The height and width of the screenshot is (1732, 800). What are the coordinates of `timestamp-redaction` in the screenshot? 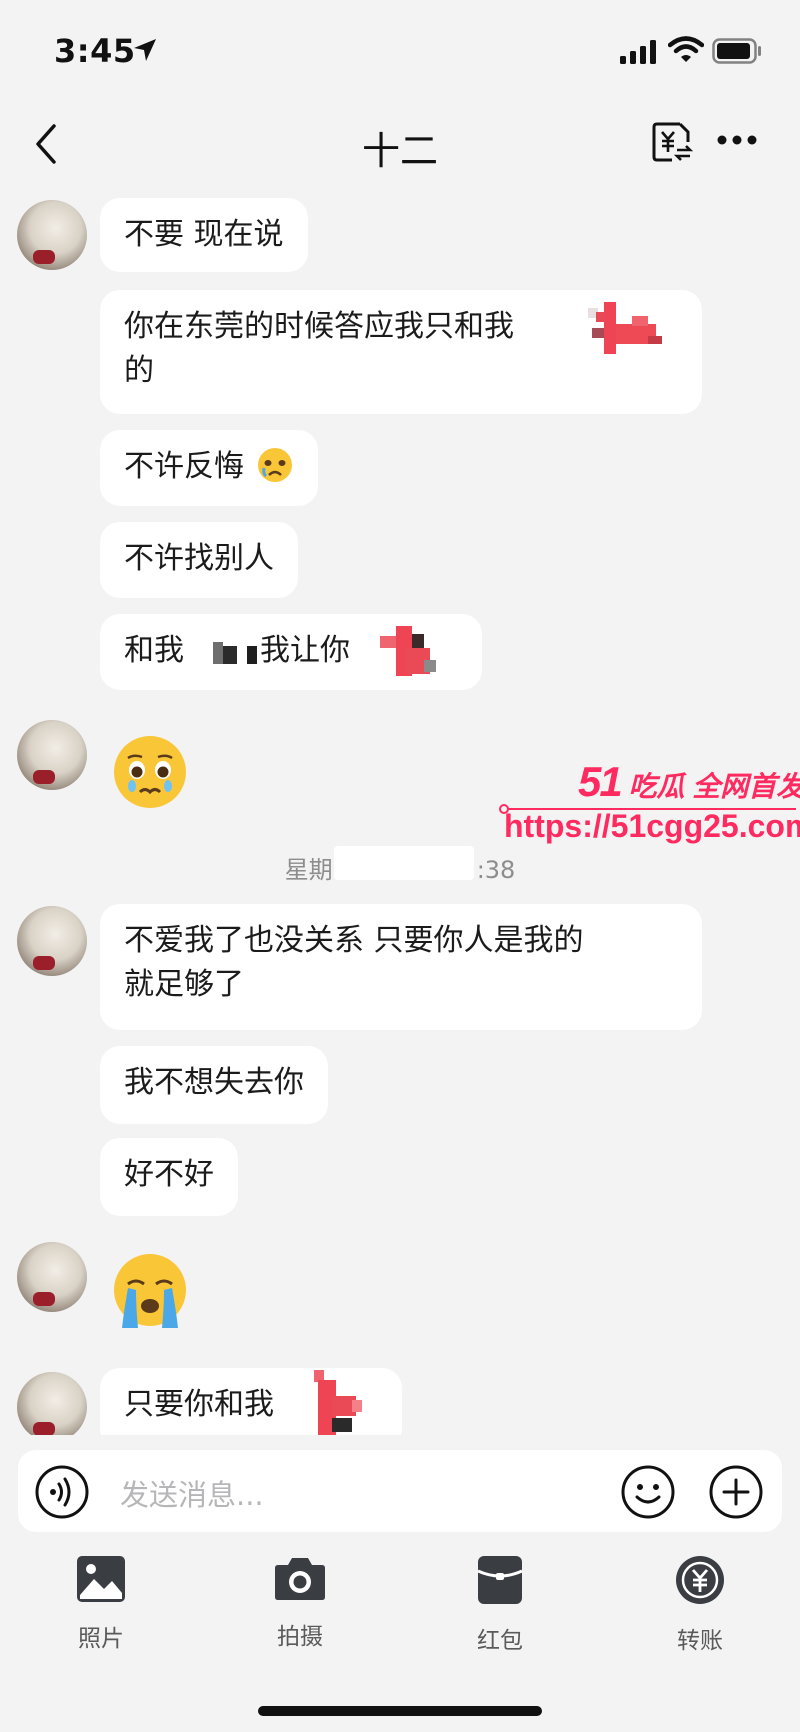 It's located at (404, 863).